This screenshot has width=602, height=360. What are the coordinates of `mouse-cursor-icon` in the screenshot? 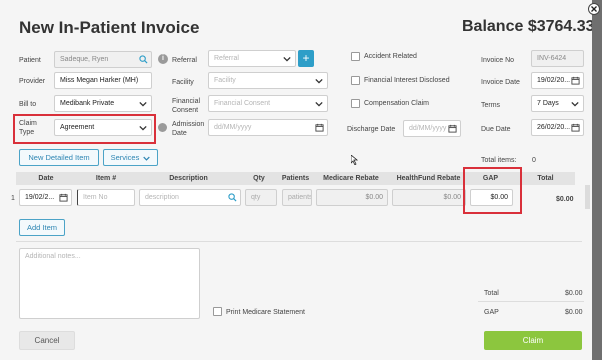 It's located at (355, 160).